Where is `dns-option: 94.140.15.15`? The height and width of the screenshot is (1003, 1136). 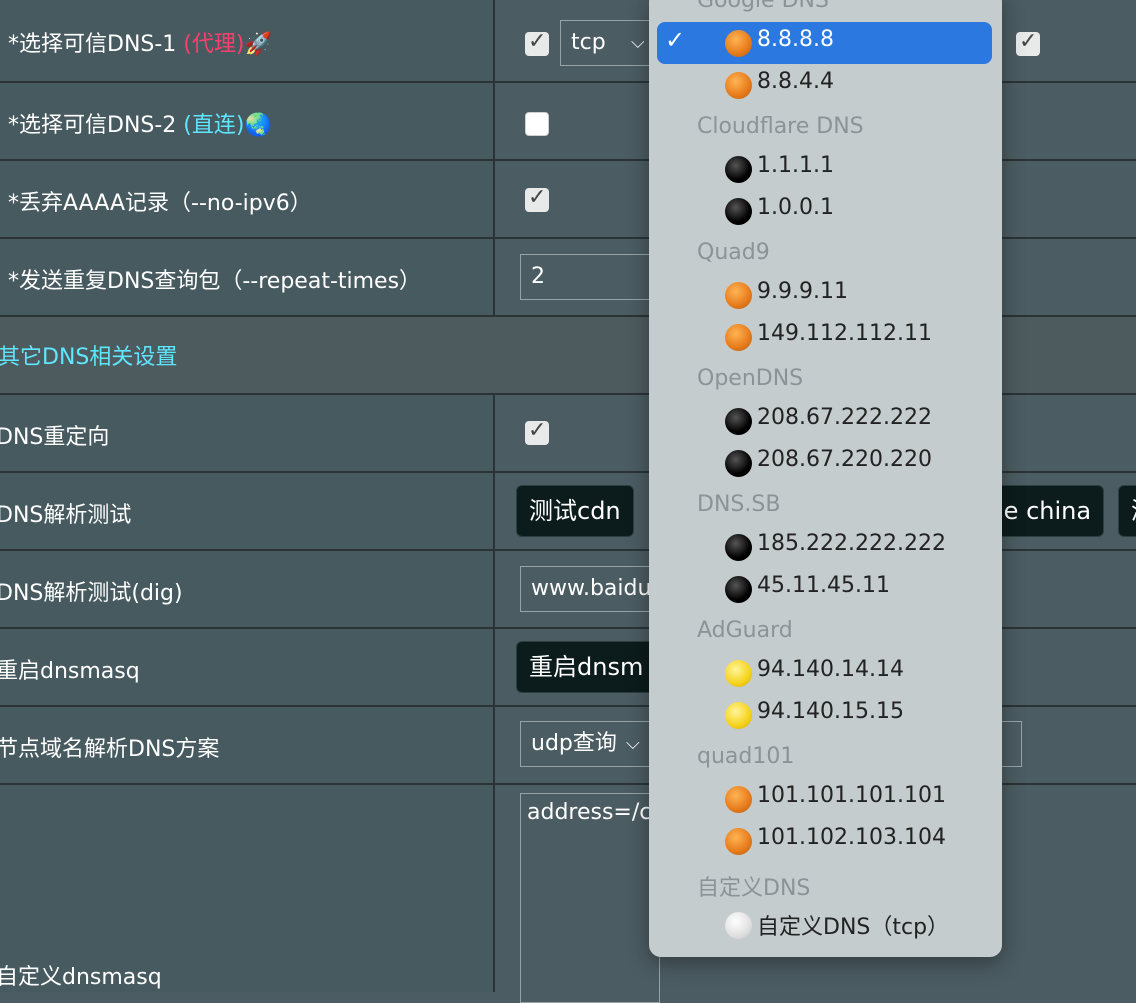
dns-option: 94.140.15.15 is located at coordinates (824, 715).